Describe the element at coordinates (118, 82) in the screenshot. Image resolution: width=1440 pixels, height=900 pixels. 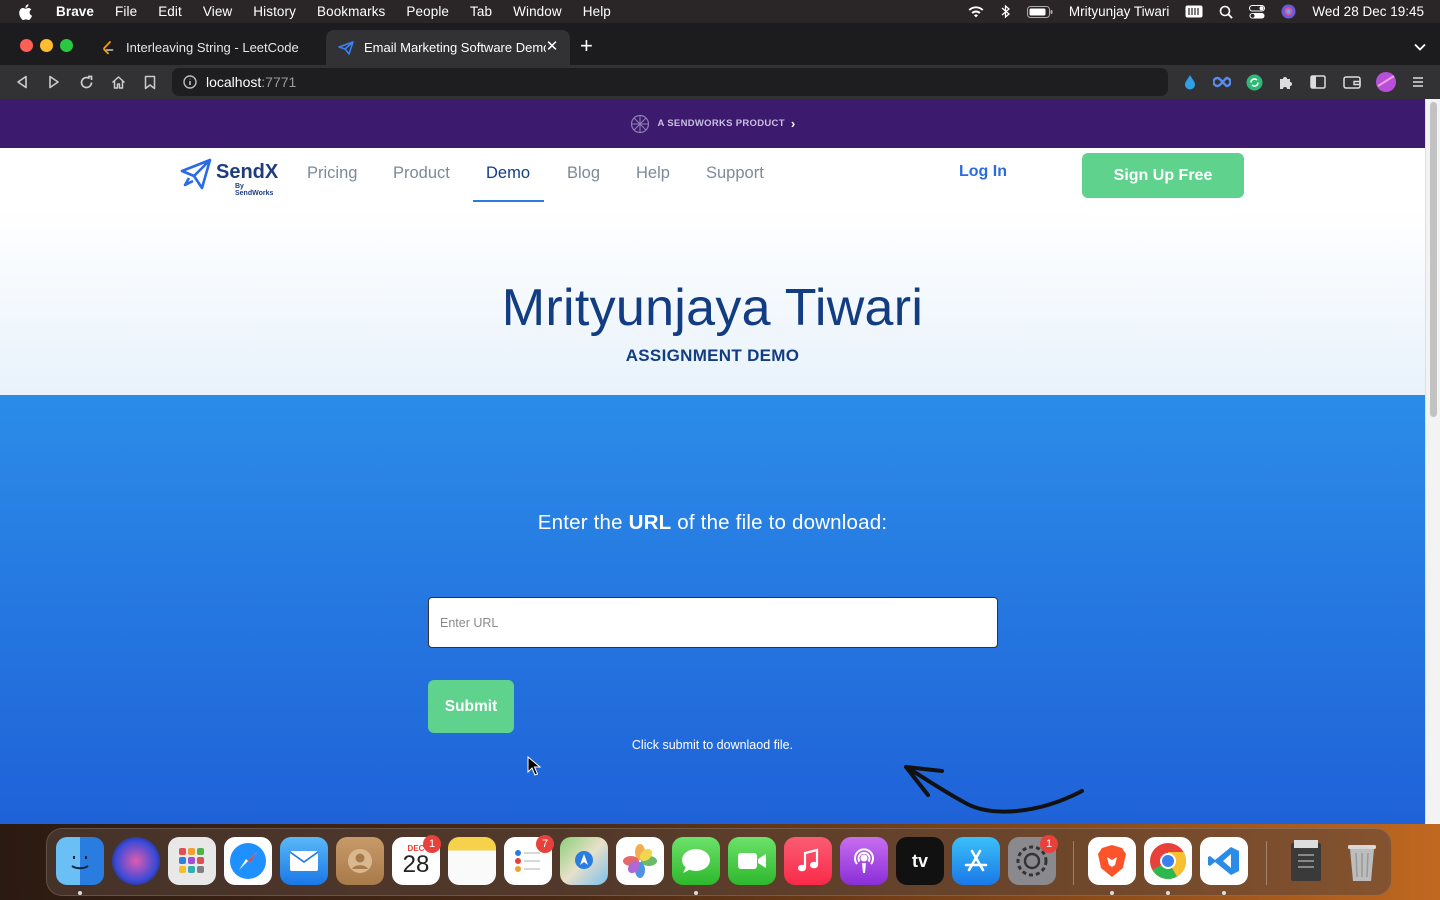
I see `home-icon` at that location.